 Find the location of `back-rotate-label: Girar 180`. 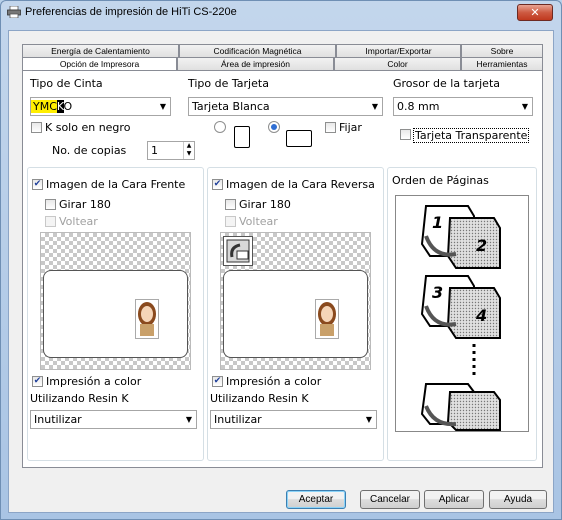

back-rotate-label: Girar 180 is located at coordinates (265, 204).